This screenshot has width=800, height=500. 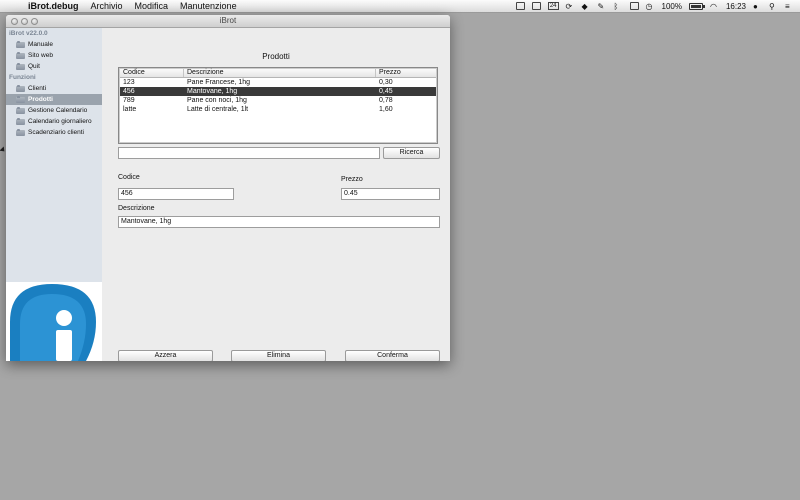 I want to click on sidebar-item-label: Calendario giornaliero, so click(x=60, y=121).